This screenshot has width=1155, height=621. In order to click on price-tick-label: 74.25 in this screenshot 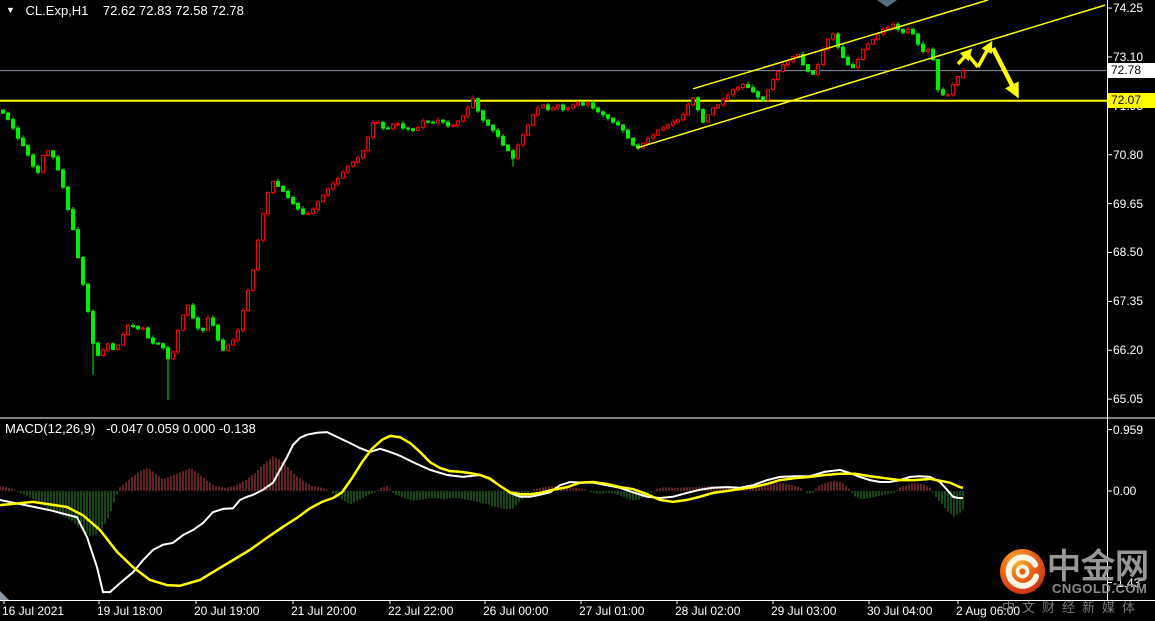, I will do `click(1128, 8)`.